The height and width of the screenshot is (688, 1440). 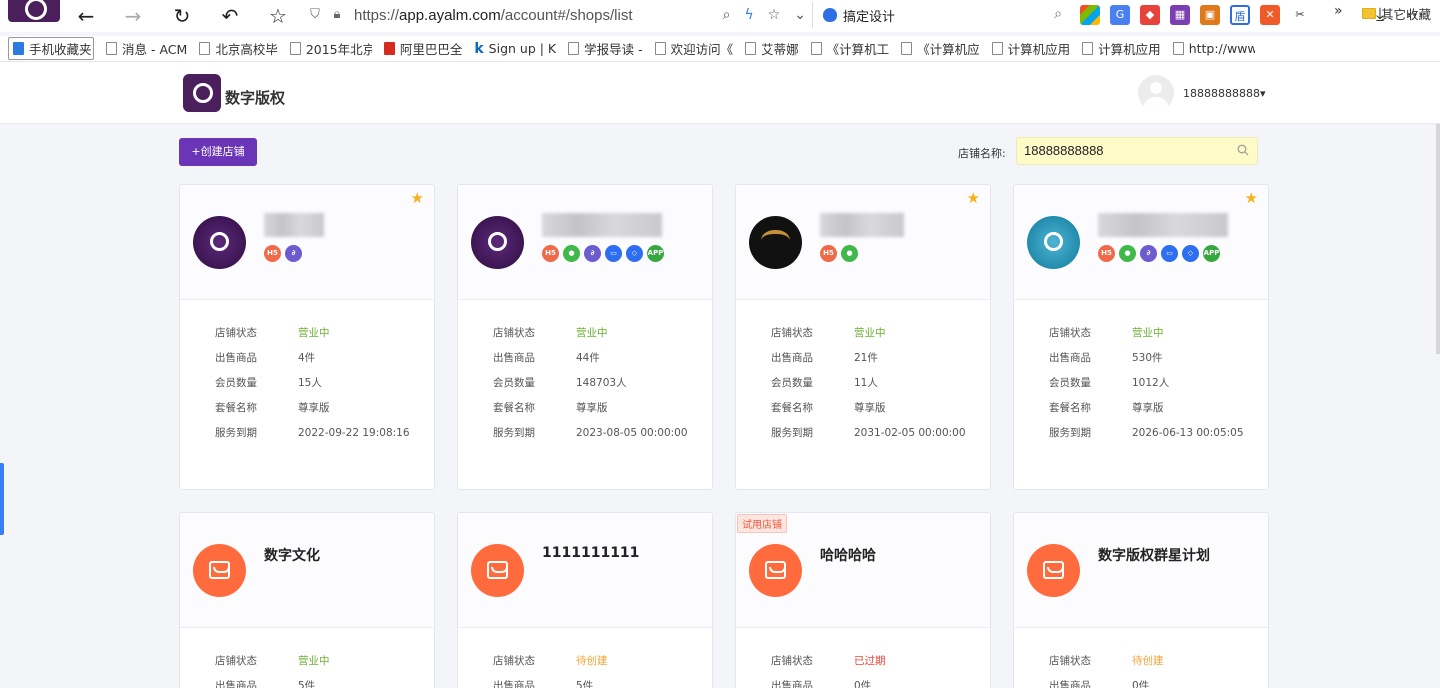 I want to click on zoom-icon: ⌕, so click(x=727, y=15).